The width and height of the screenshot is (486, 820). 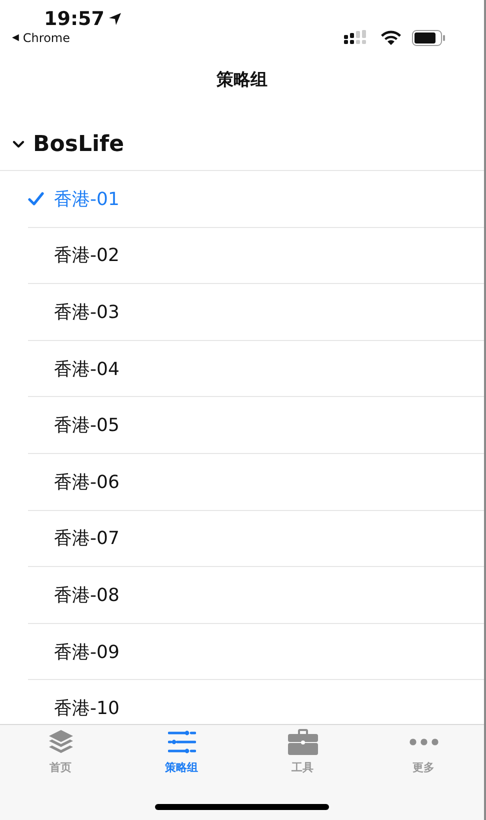 What do you see at coordinates (303, 742) in the screenshot?
I see `toolbox-icon` at bounding box center [303, 742].